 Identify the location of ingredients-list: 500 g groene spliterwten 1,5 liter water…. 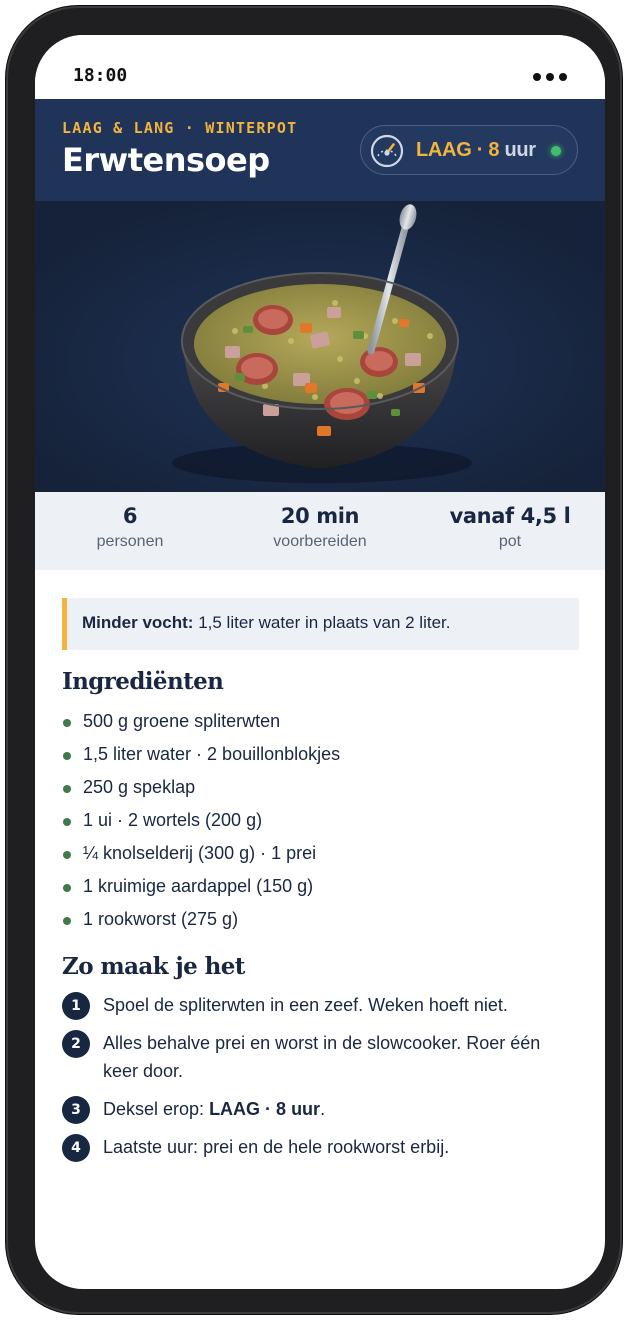
(322, 822).